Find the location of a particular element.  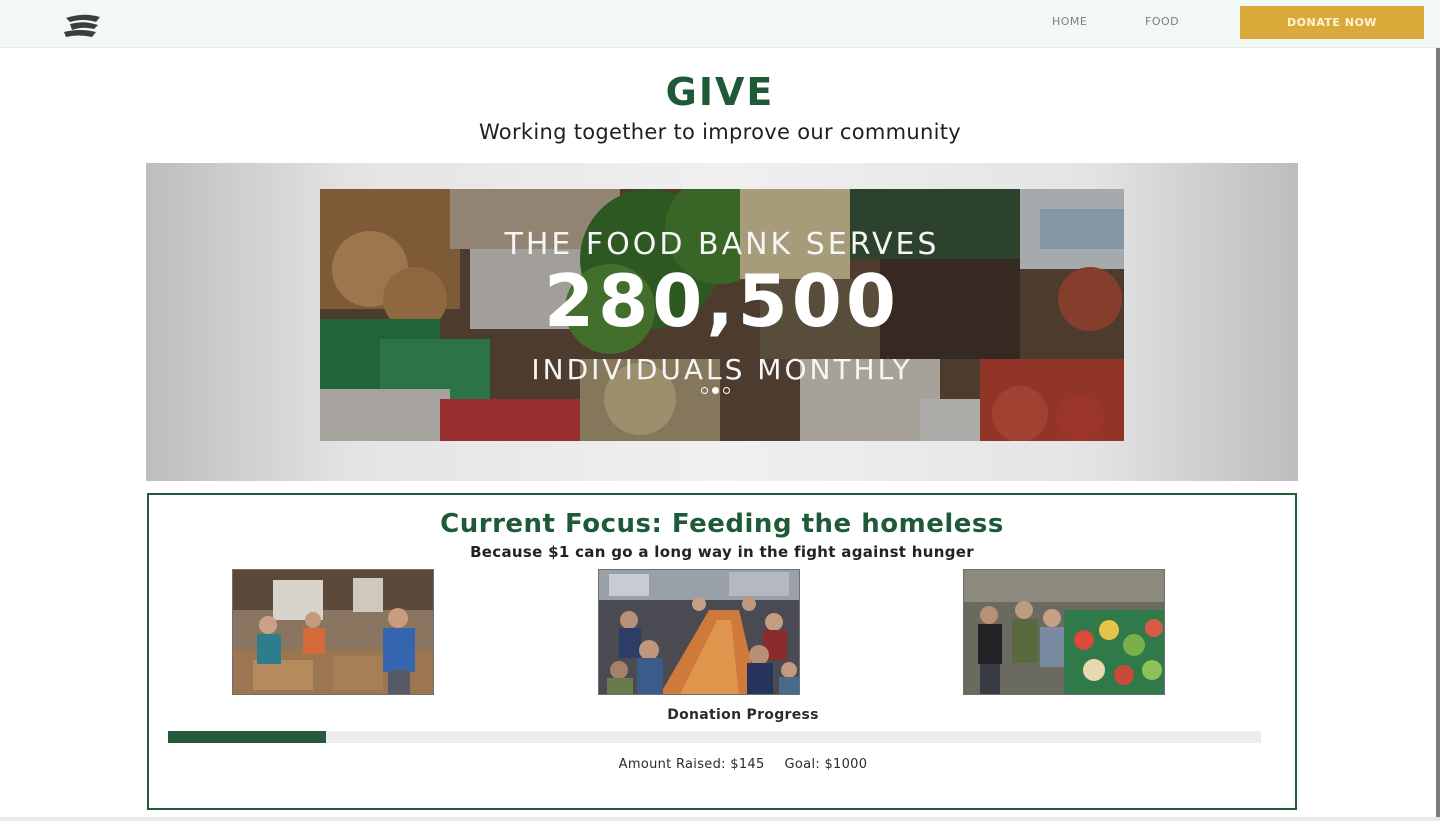

donation-amounts: Amount Raised: $145 Goal: $1000 is located at coordinates (743, 764).